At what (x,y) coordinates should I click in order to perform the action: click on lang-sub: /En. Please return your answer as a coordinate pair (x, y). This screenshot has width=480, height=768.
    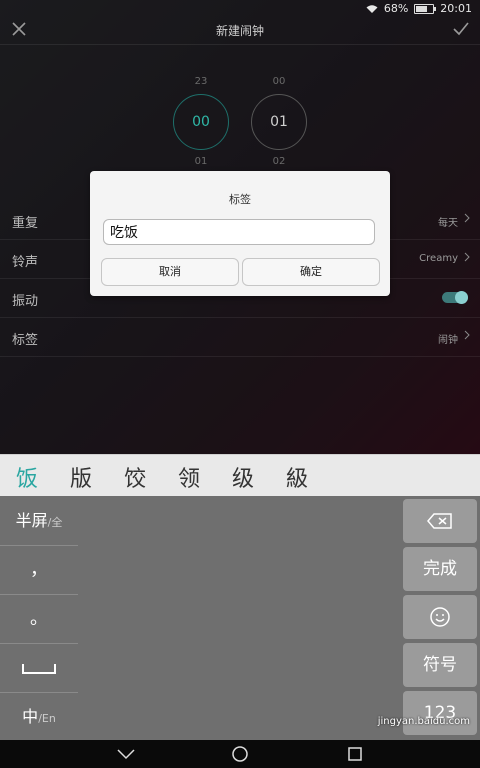
    Looking at the image, I should click on (47, 718).